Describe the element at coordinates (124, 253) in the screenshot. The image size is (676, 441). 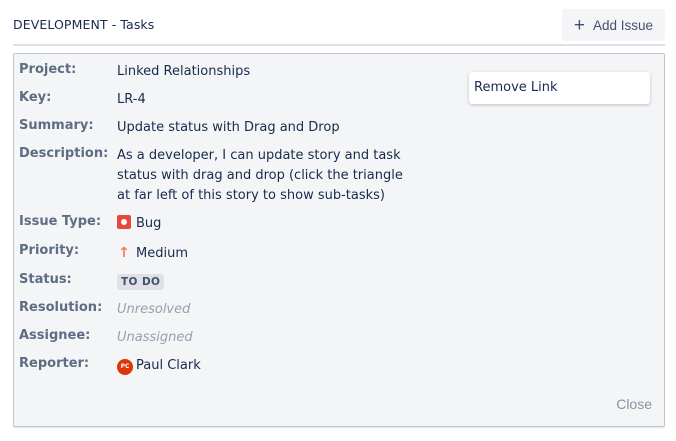
I see `priority-medium-icon: ↑` at that location.